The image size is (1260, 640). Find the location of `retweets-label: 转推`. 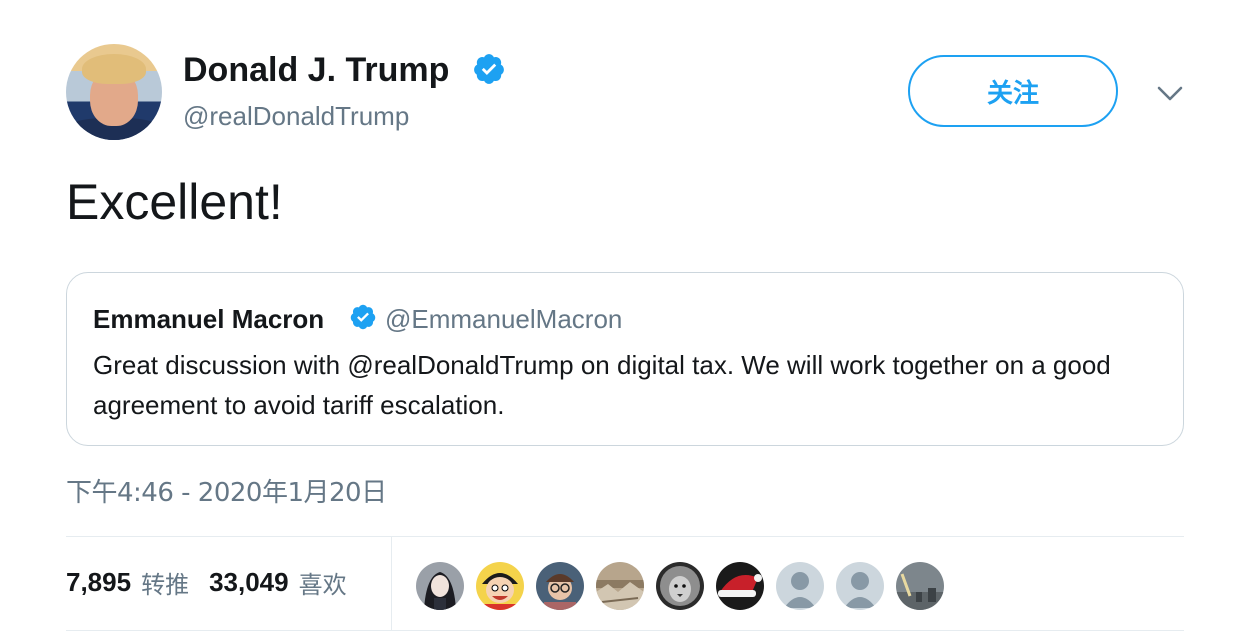

retweets-label: 转推 is located at coordinates (165, 584).